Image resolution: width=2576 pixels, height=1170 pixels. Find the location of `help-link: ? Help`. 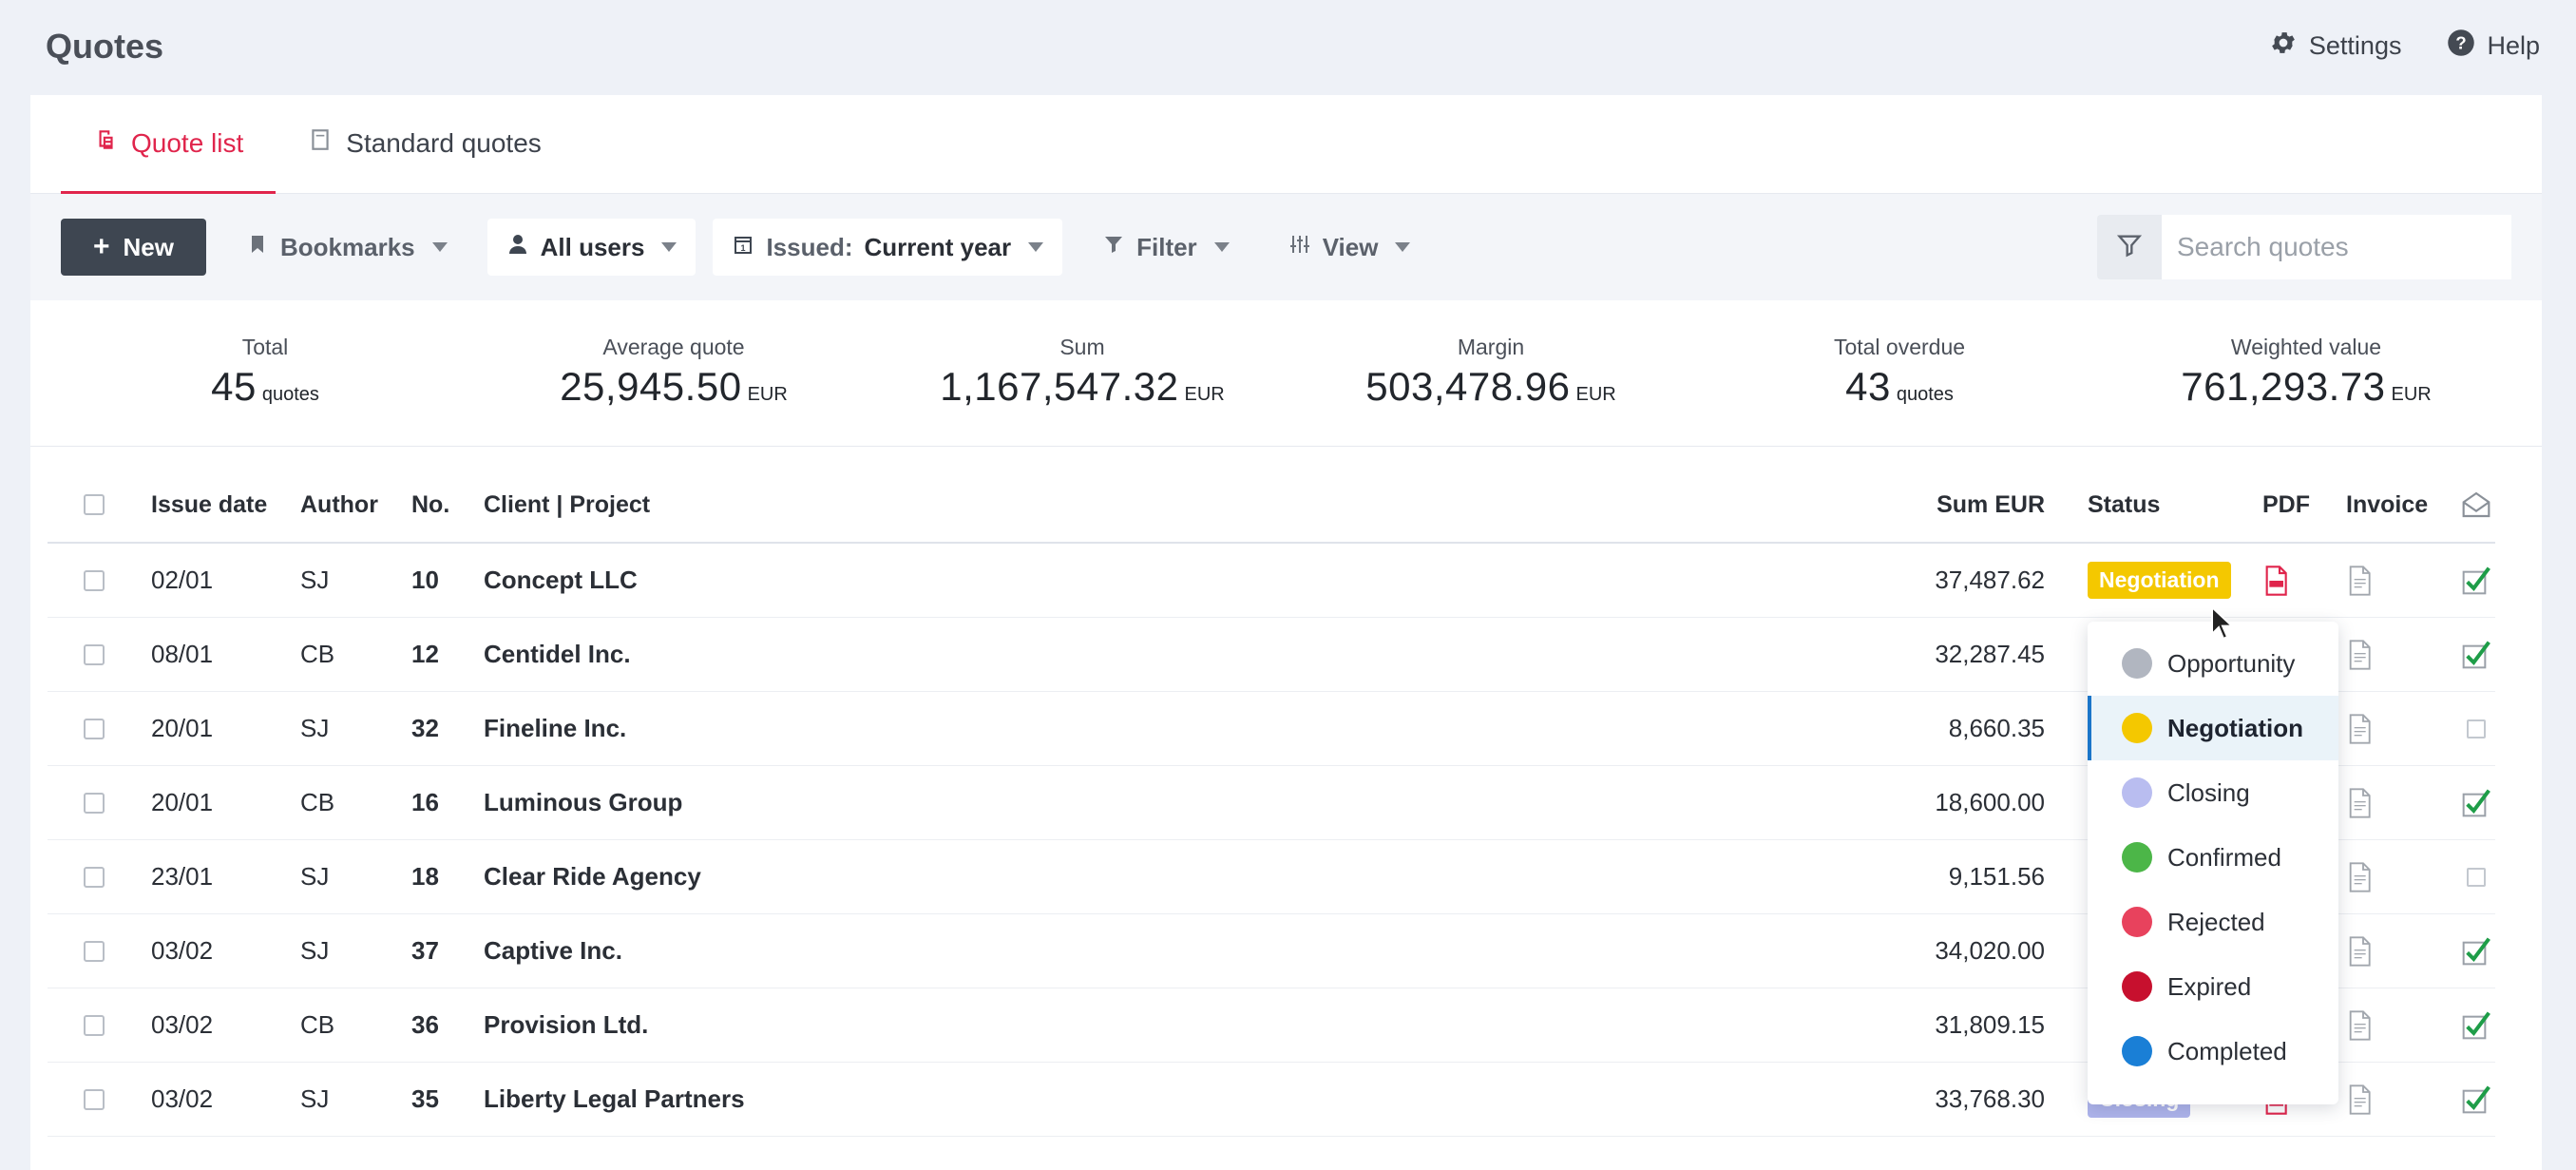

help-link: ? Help is located at coordinates (2493, 46).